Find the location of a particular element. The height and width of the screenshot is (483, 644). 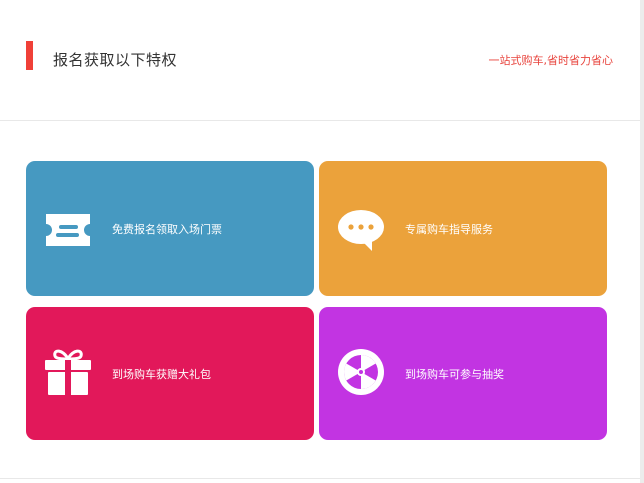

card-free-ticket: 免费报名领取入场门票 is located at coordinates (170, 228).